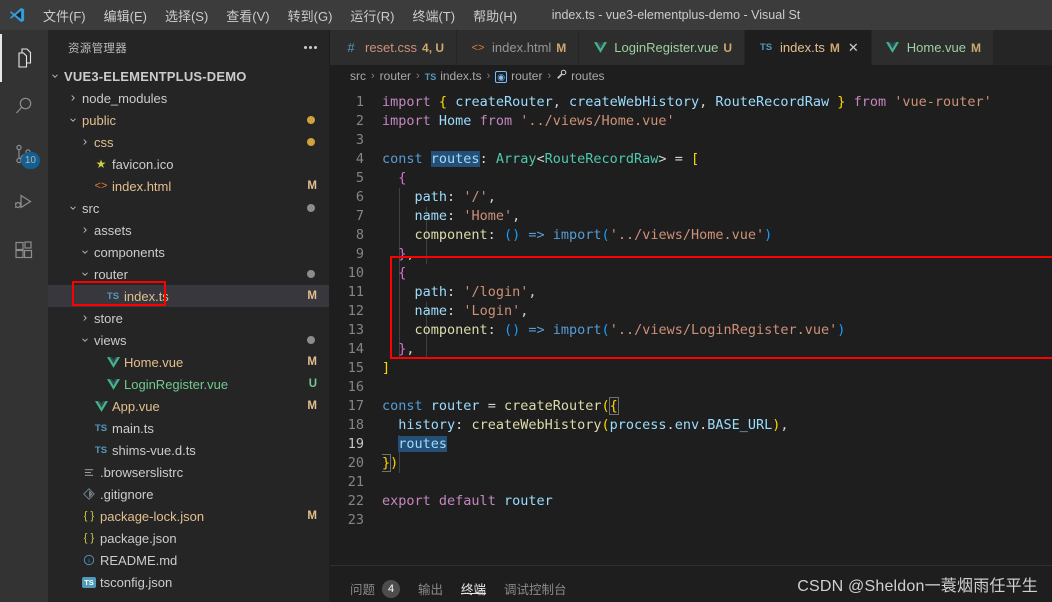 The image size is (1052, 602). I want to click on menu-view: 查看(V), so click(247, 15).